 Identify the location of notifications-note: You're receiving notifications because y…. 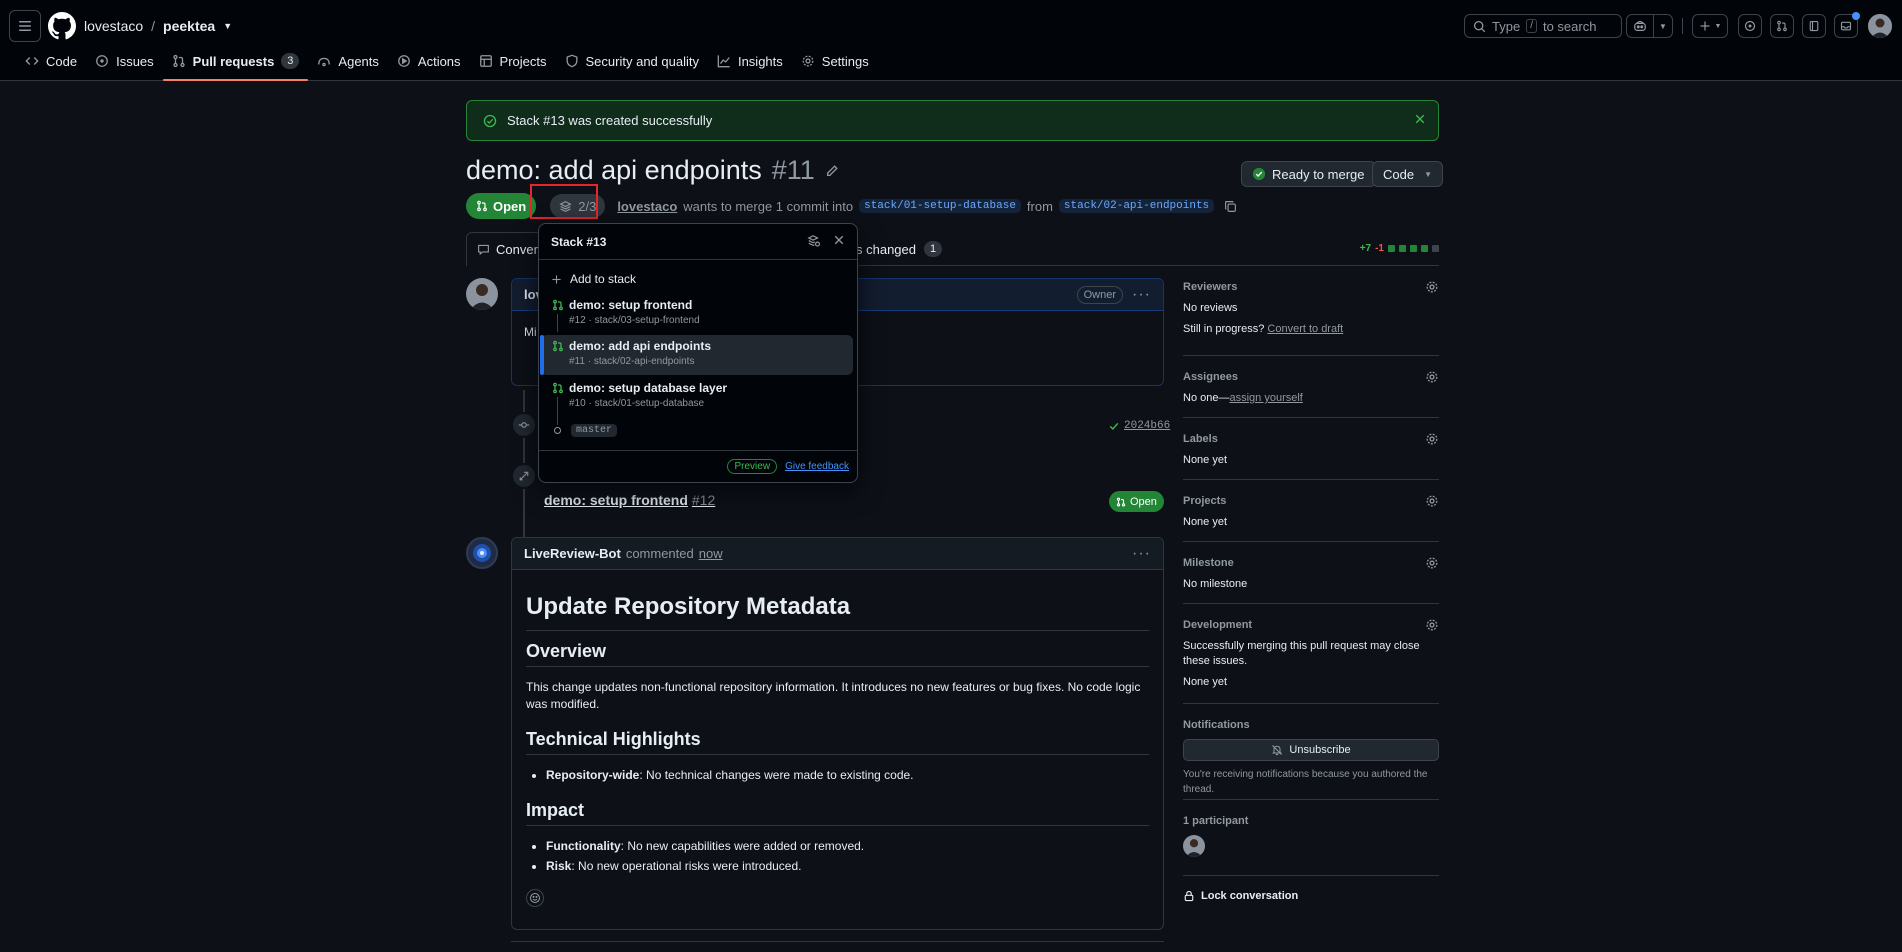
(1305, 782).